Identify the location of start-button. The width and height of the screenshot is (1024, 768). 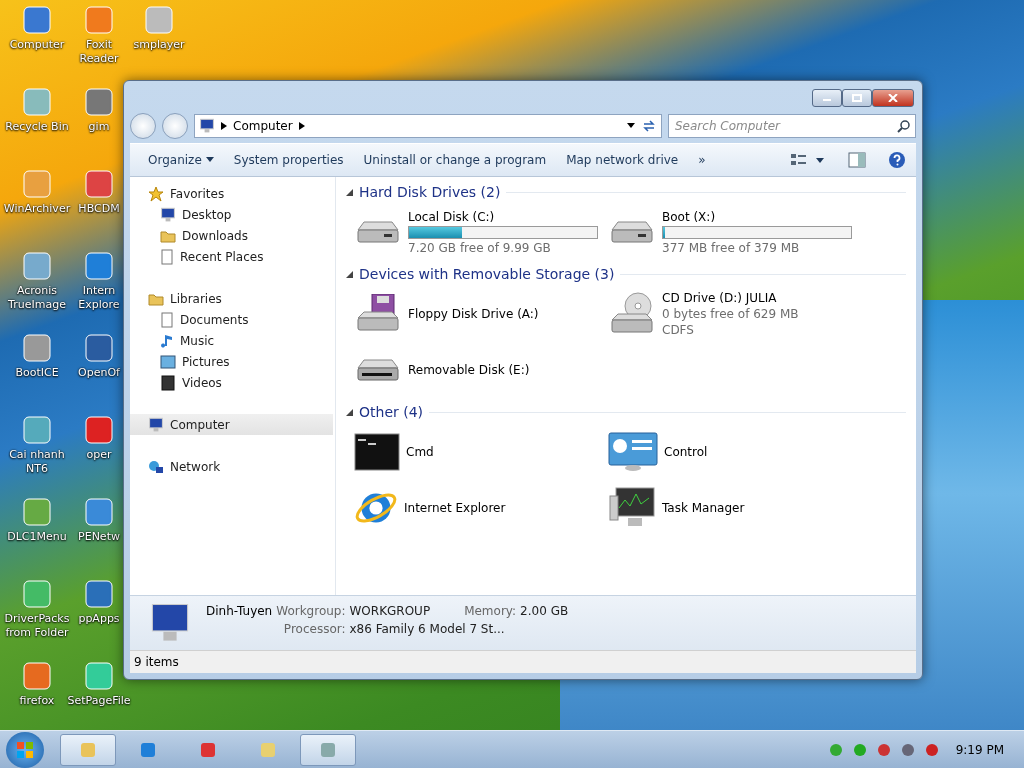
(25, 749).